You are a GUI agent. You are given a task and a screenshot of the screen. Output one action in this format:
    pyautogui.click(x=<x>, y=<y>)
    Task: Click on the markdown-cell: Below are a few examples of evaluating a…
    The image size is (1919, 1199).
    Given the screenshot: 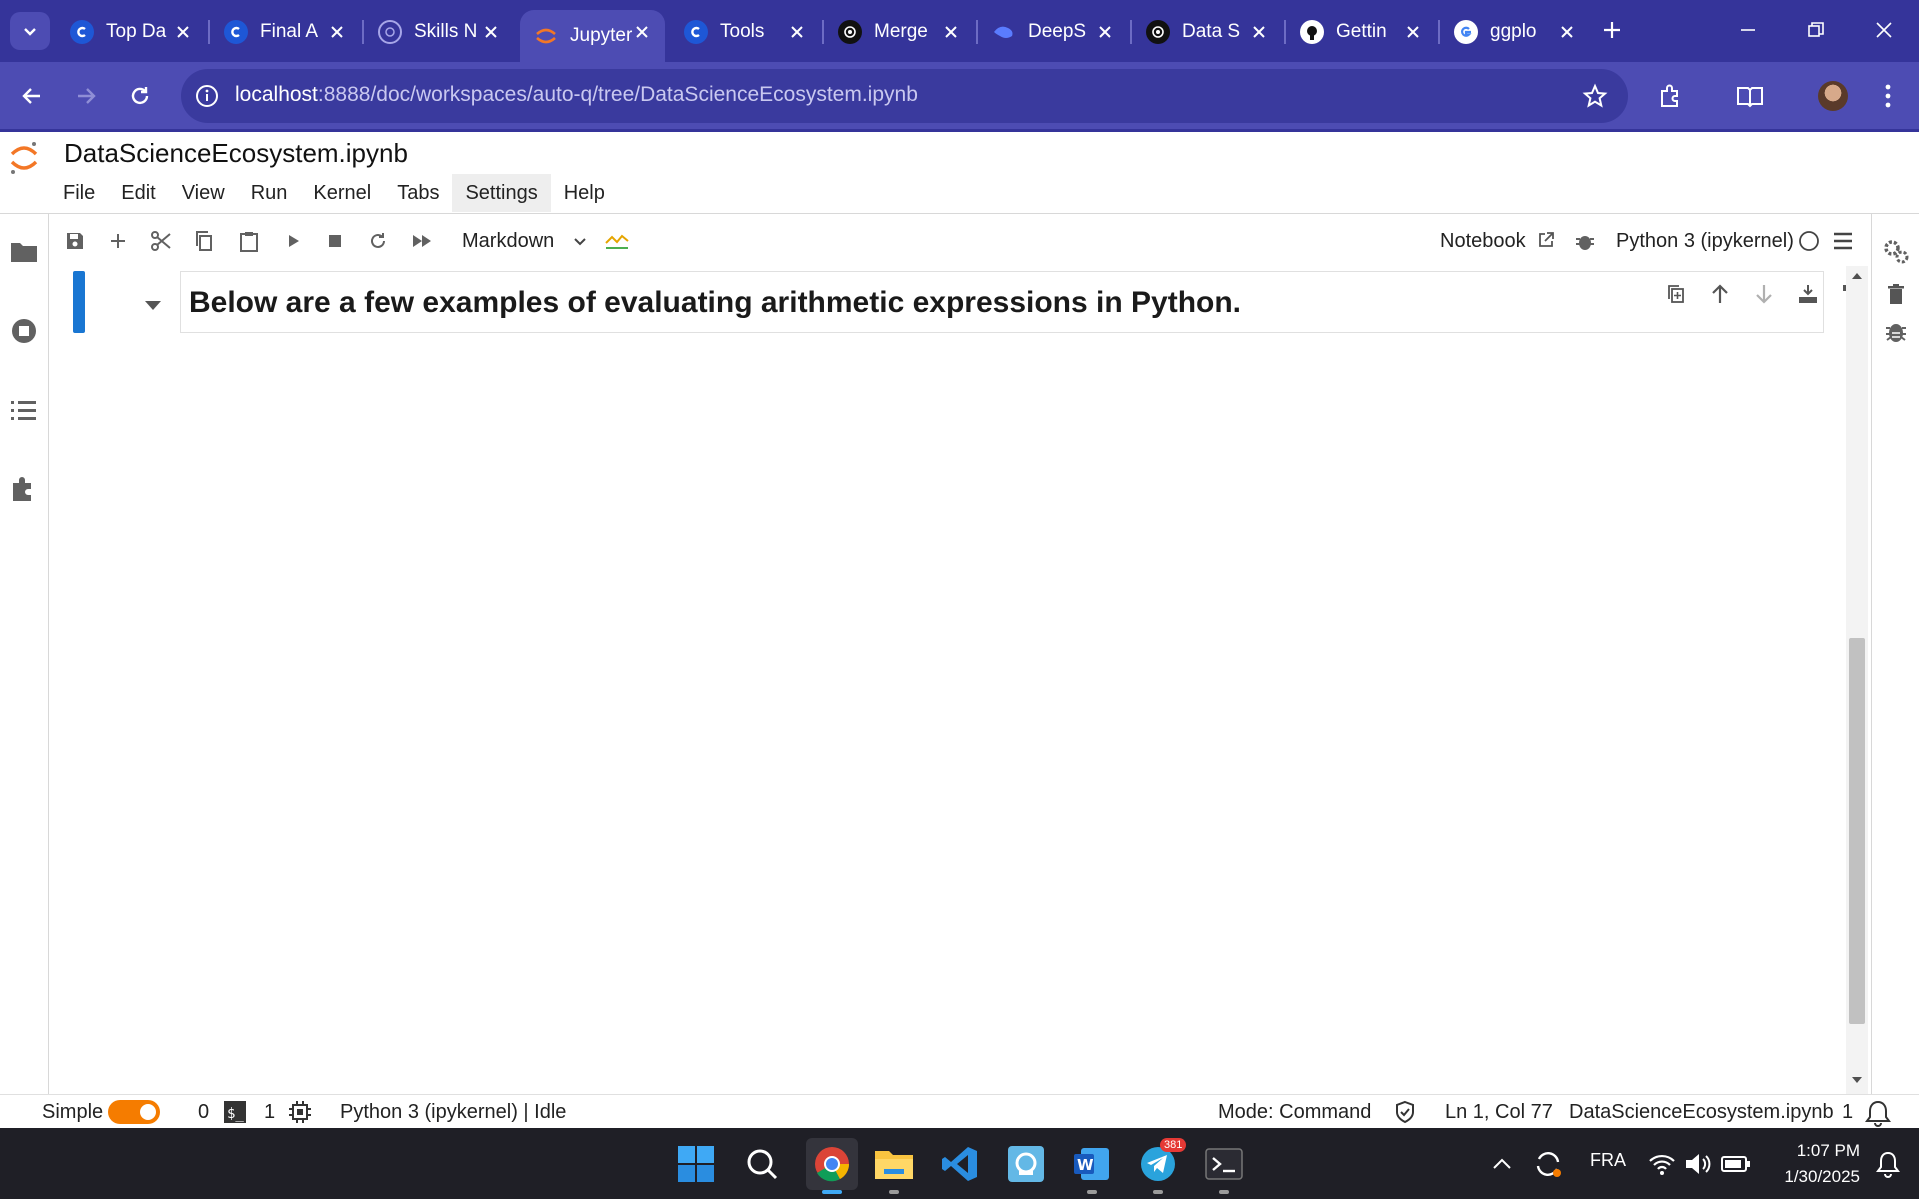 What is the action you would take?
    pyautogui.click(x=1042, y=302)
    